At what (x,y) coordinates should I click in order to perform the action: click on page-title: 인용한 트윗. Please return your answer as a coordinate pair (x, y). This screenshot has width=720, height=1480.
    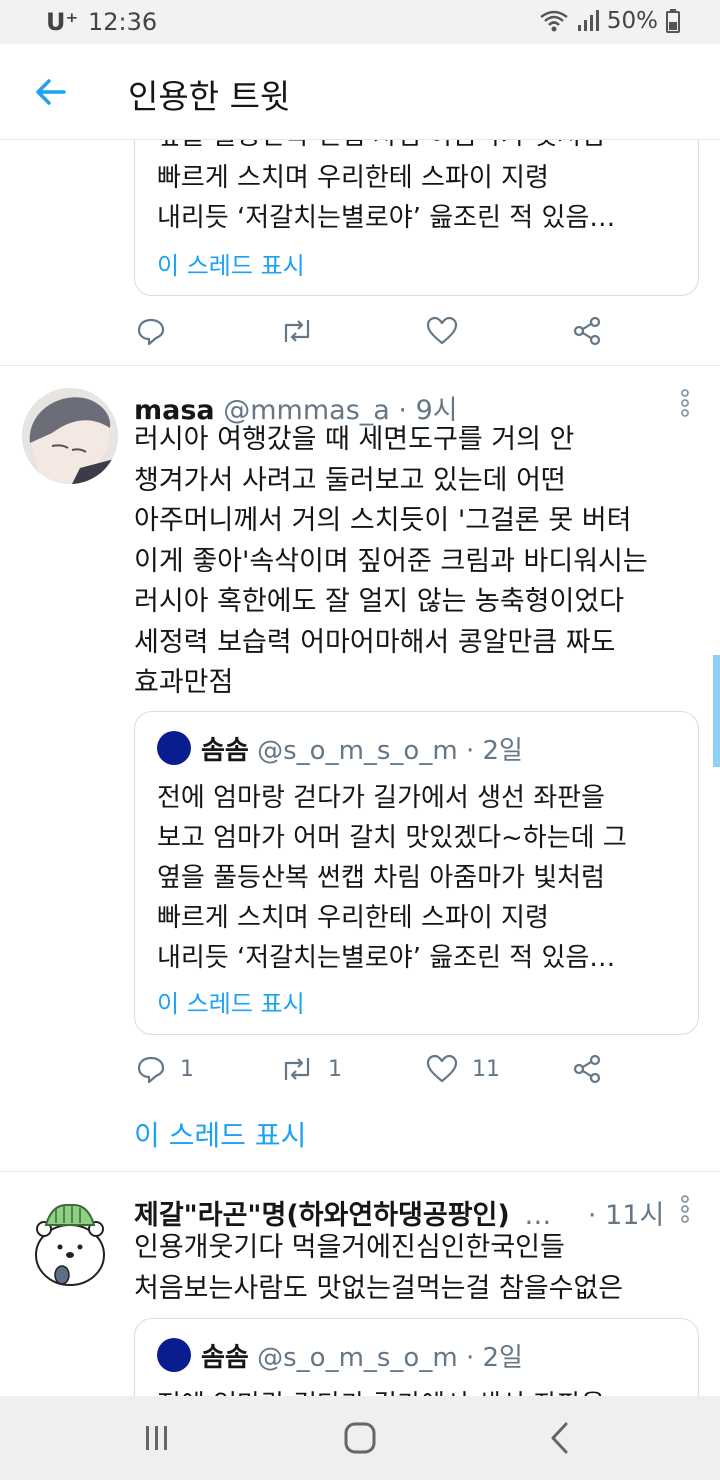
    Looking at the image, I should click on (209, 96).